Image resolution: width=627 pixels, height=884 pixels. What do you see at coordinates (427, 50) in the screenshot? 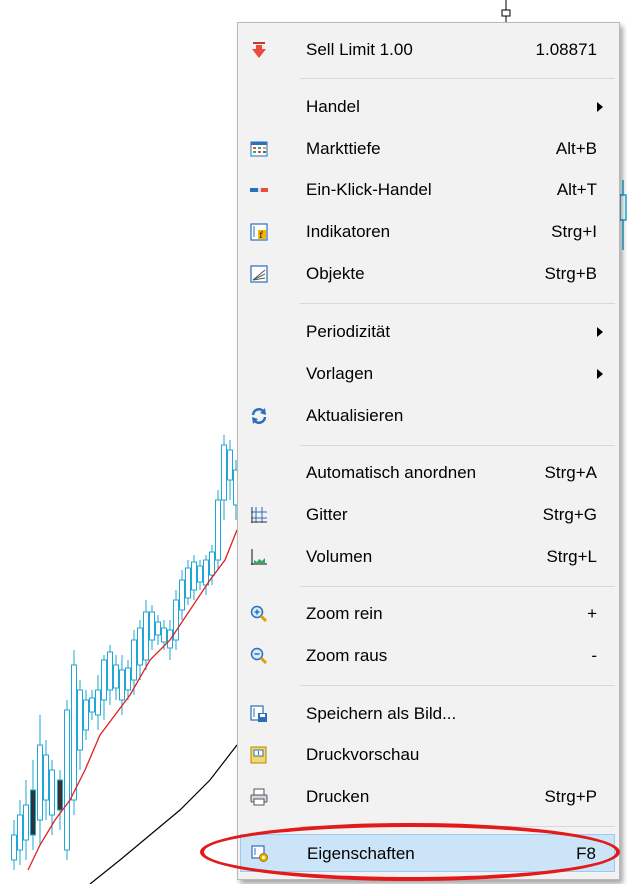
I see `menu-item-sell-limit: Sell Limit 1.00 1.08871` at bounding box center [427, 50].